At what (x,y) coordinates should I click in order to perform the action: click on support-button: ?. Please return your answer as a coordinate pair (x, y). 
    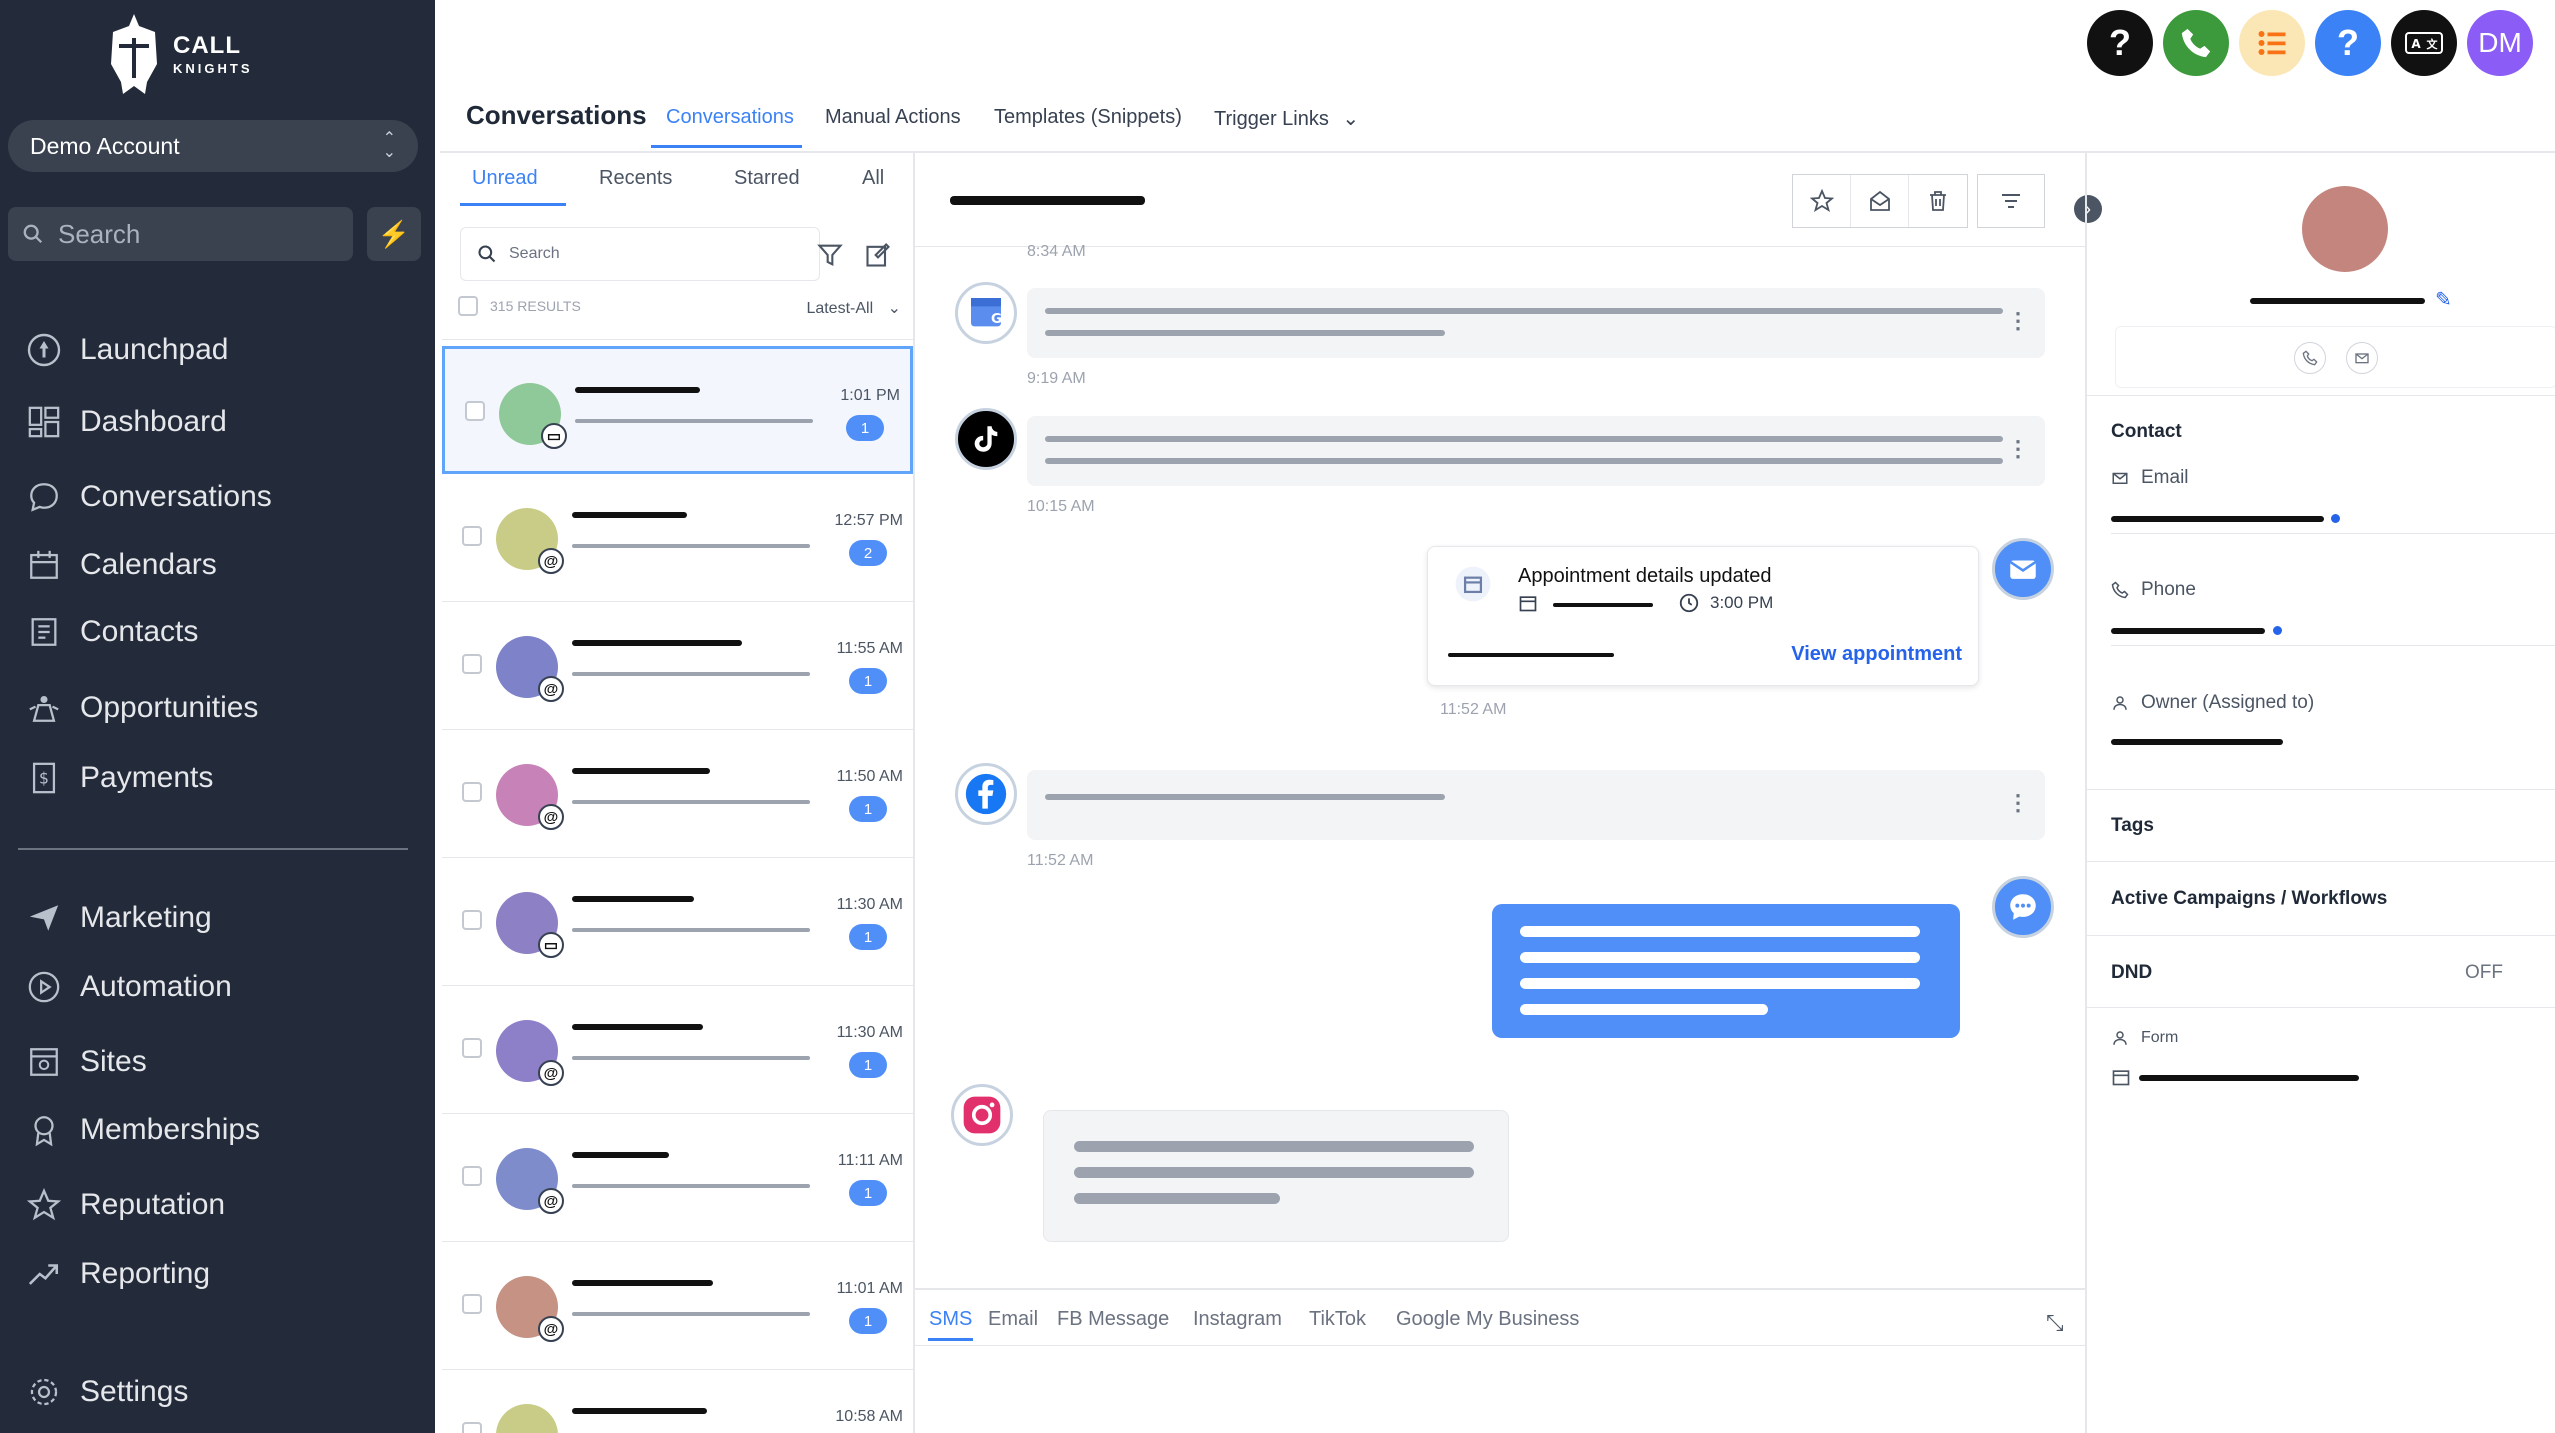
    Looking at the image, I should click on (2348, 43).